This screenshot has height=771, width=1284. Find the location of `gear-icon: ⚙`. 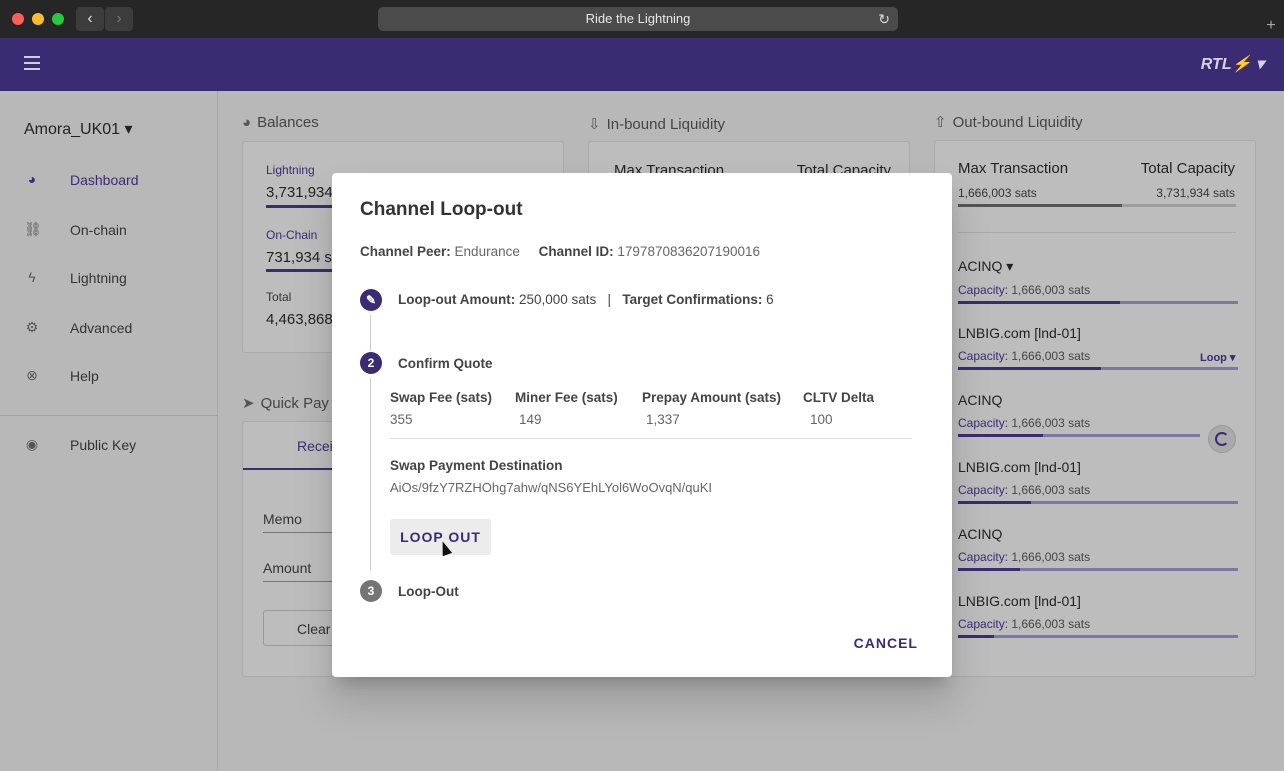

gear-icon: ⚙ is located at coordinates (32, 327).